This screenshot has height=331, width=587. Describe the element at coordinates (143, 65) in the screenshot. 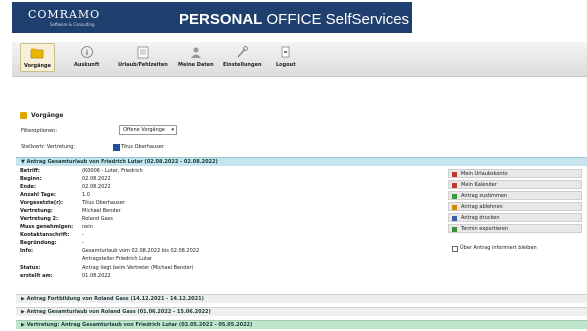

I see `toolbar-label: Urlaub/Fehlzeiten` at that location.